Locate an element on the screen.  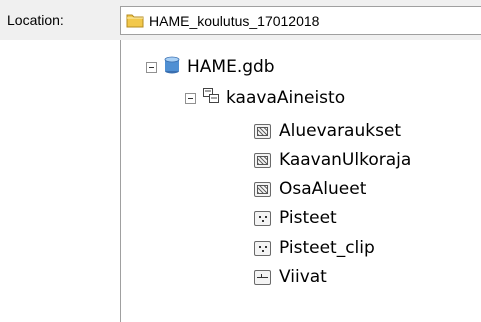
tree-node-feature-class: Pisteet_clip is located at coordinates (314, 248).